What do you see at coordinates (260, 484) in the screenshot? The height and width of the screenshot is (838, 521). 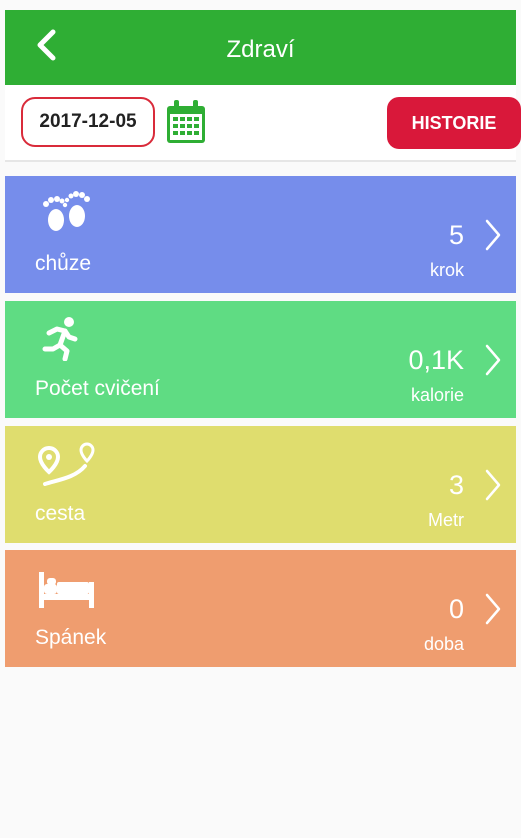 I see `distance-card: cesta 3 Metr` at bounding box center [260, 484].